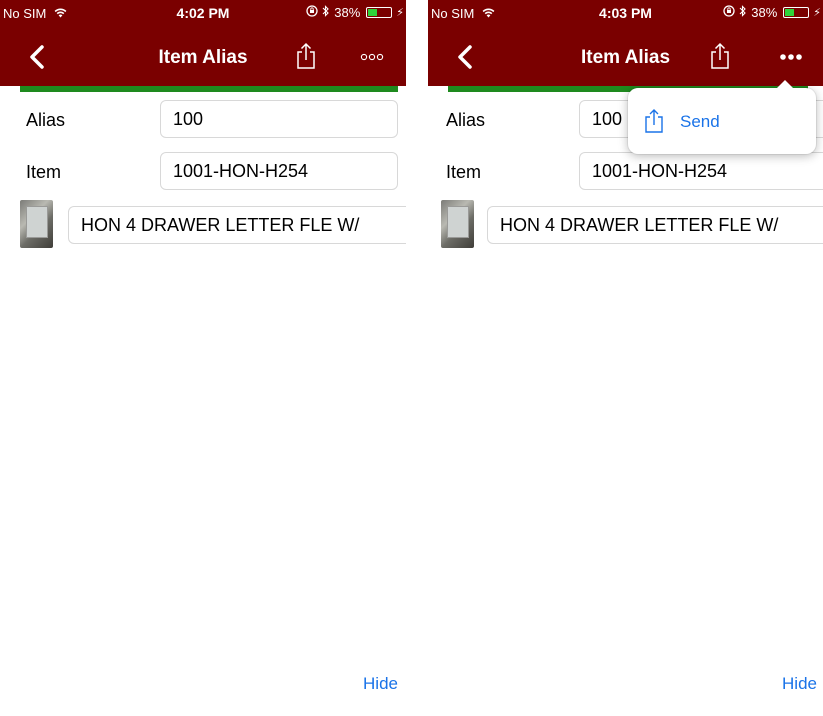 This screenshot has height=716, width=823. I want to click on send-label: Send, so click(700, 121).